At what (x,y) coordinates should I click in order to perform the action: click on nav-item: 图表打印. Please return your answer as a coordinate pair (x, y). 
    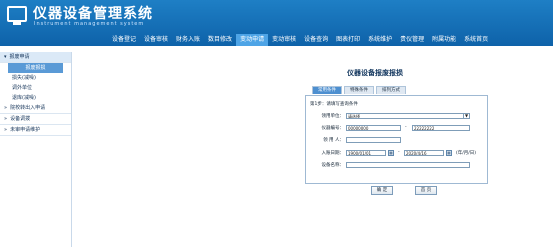
    Looking at the image, I should click on (348, 40).